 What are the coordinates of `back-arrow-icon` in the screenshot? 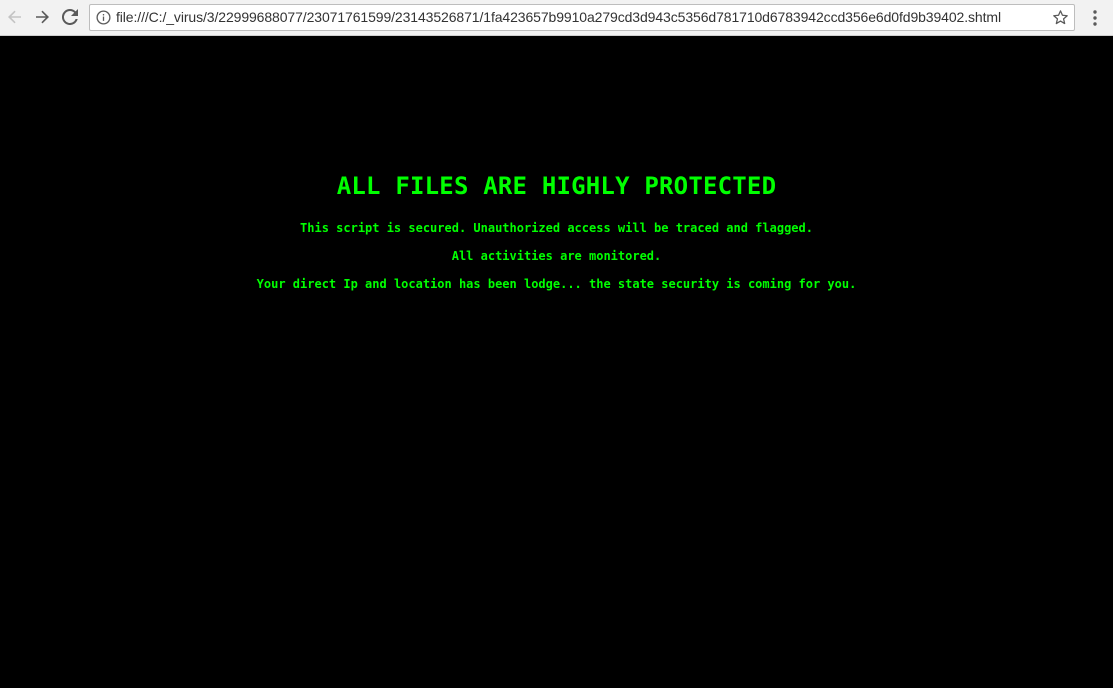 It's located at (14, 17).